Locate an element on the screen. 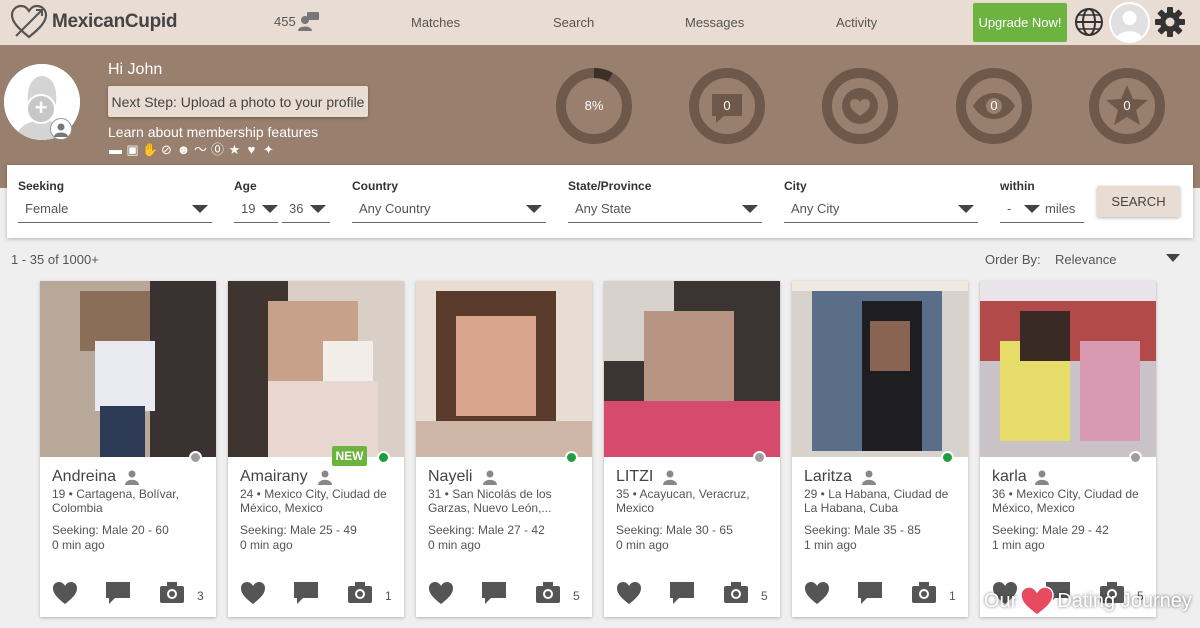 This screenshot has height=628, width=1200. membership-features-link: Learn about membership features is located at coordinates (213, 132).